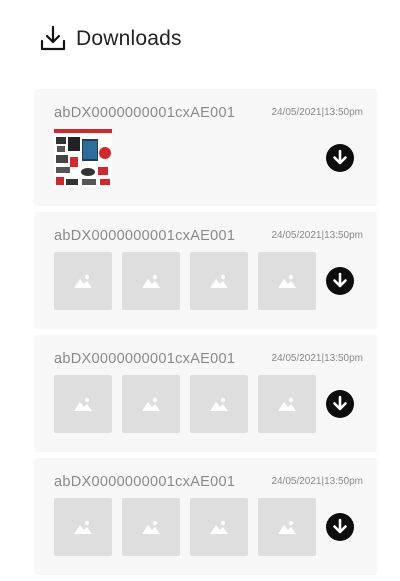  I want to click on page-header: Downloads, so click(110, 39).